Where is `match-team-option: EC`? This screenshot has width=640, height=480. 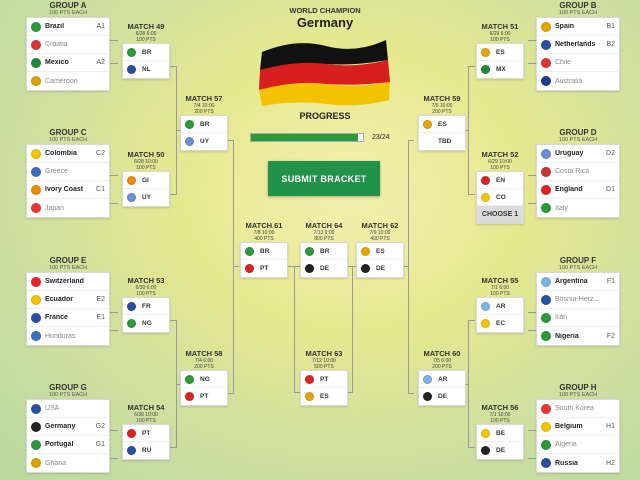
match-team-option: EC is located at coordinates (500, 323).